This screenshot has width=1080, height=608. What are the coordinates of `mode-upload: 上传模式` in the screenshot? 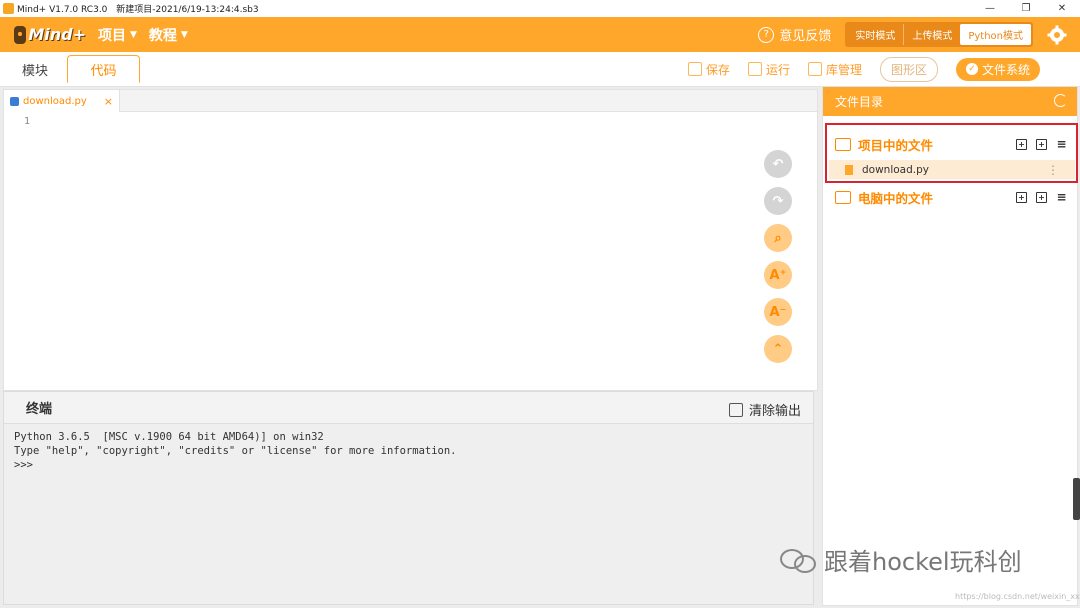 It's located at (932, 34).